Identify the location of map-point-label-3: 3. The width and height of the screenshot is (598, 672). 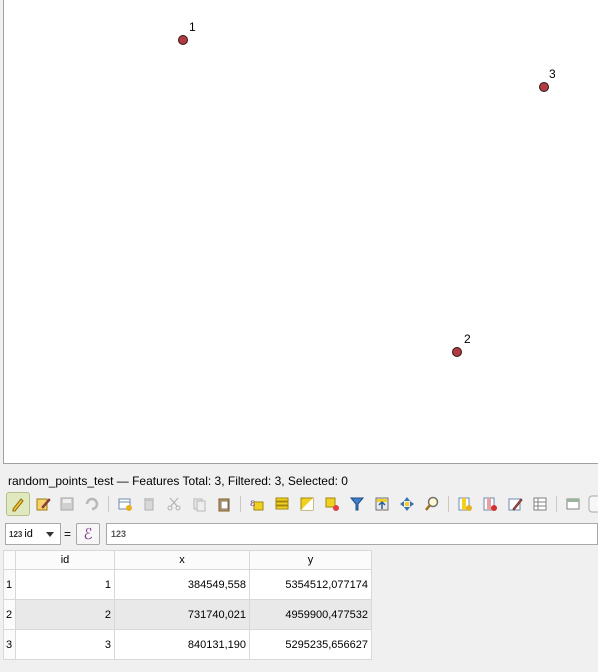
(552, 74).